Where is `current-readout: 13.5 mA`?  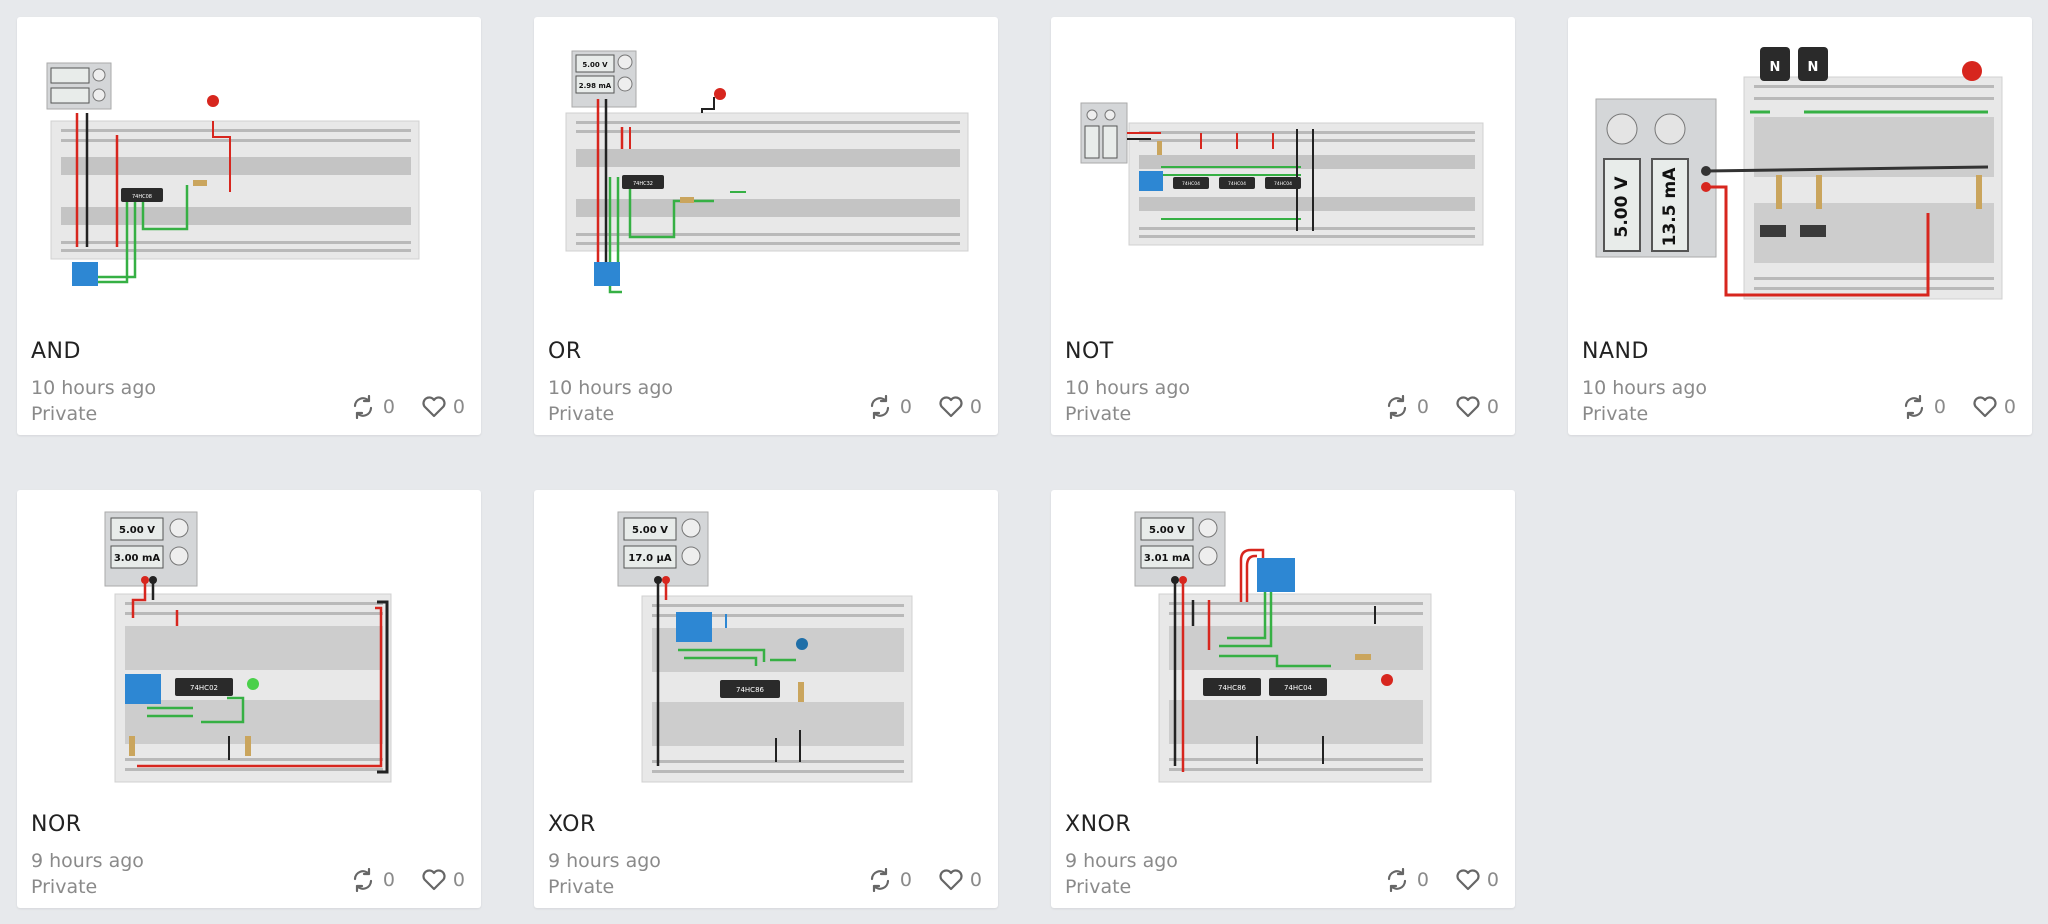 current-readout: 13.5 mA is located at coordinates (1670, 207).